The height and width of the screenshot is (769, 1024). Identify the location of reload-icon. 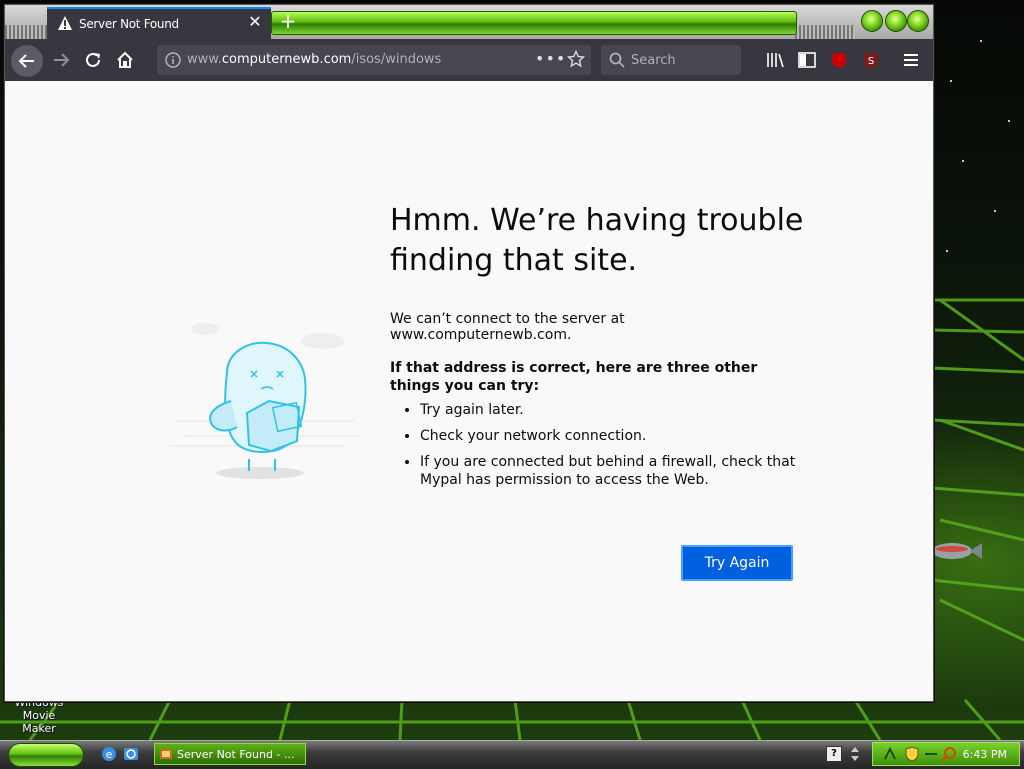
(93, 60).